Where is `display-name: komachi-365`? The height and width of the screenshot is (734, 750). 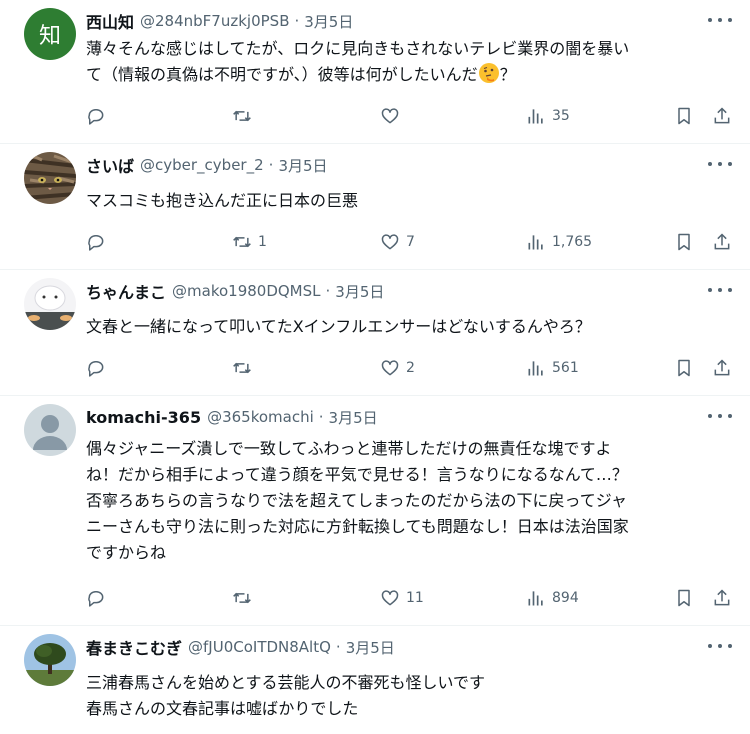 display-name: komachi-365 is located at coordinates (143, 417).